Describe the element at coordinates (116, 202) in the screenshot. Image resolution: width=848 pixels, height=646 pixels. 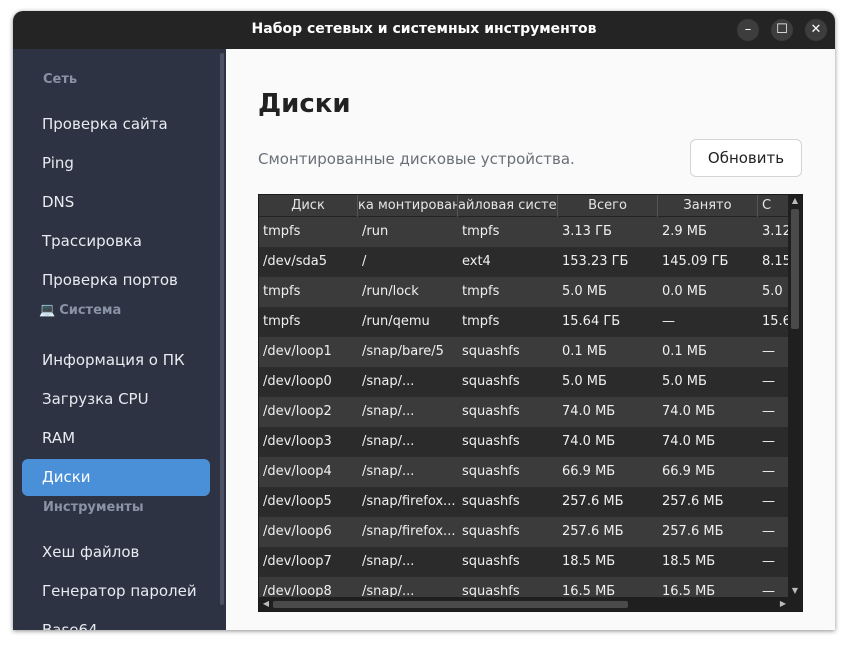
I see `sidebar-item-dns: DNS` at that location.